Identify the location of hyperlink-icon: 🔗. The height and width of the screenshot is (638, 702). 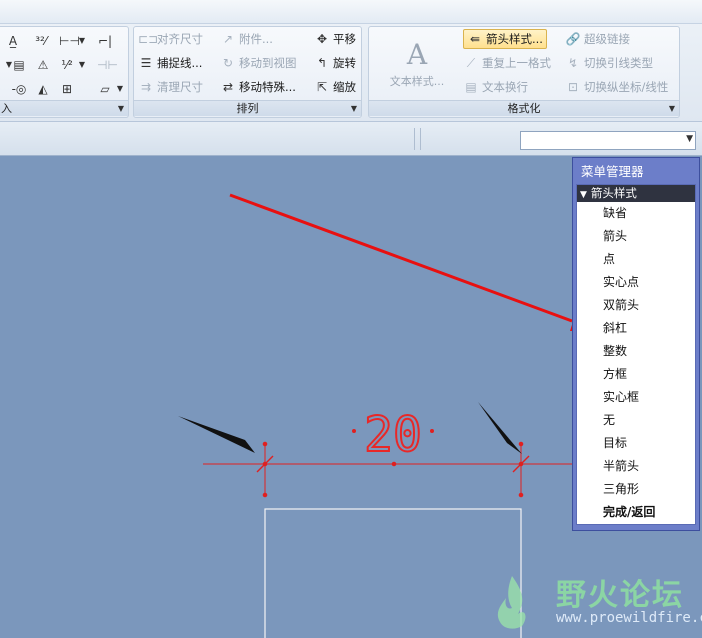
(573, 39).